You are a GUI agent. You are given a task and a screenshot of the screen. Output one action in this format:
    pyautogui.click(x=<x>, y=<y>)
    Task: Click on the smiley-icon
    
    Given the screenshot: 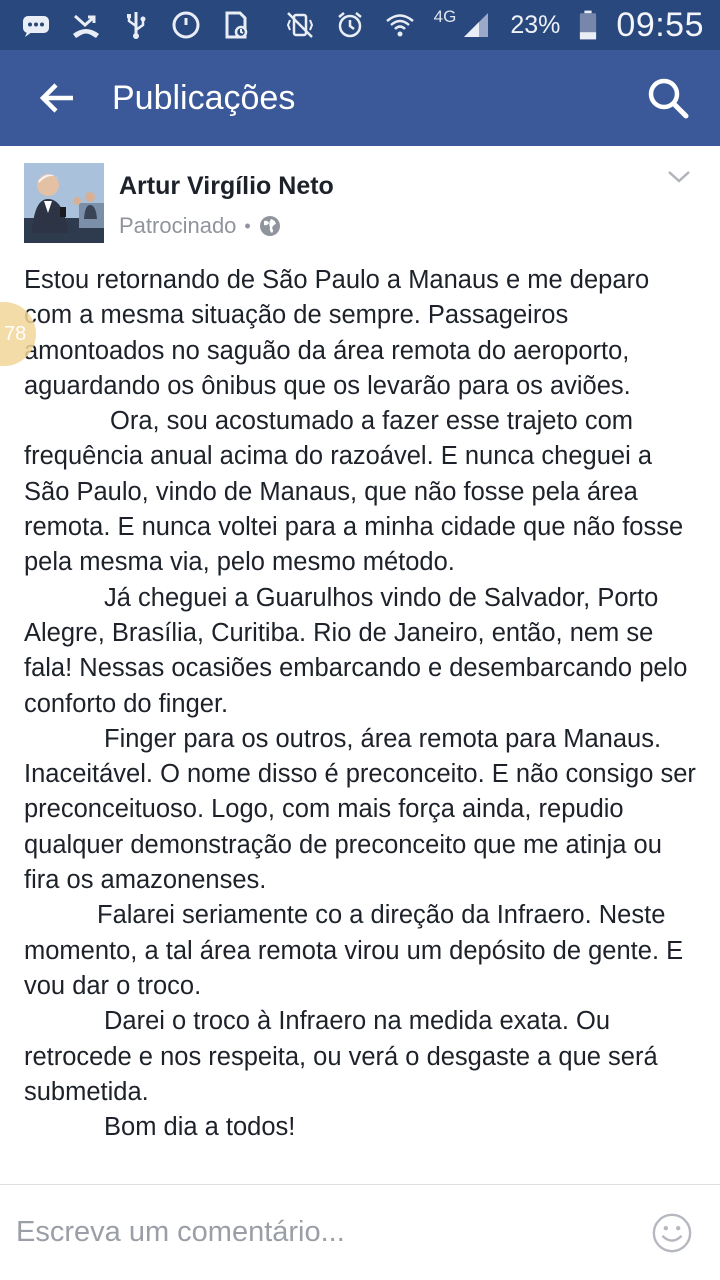 What is the action you would take?
    pyautogui.click(x=672, y=1232)
    